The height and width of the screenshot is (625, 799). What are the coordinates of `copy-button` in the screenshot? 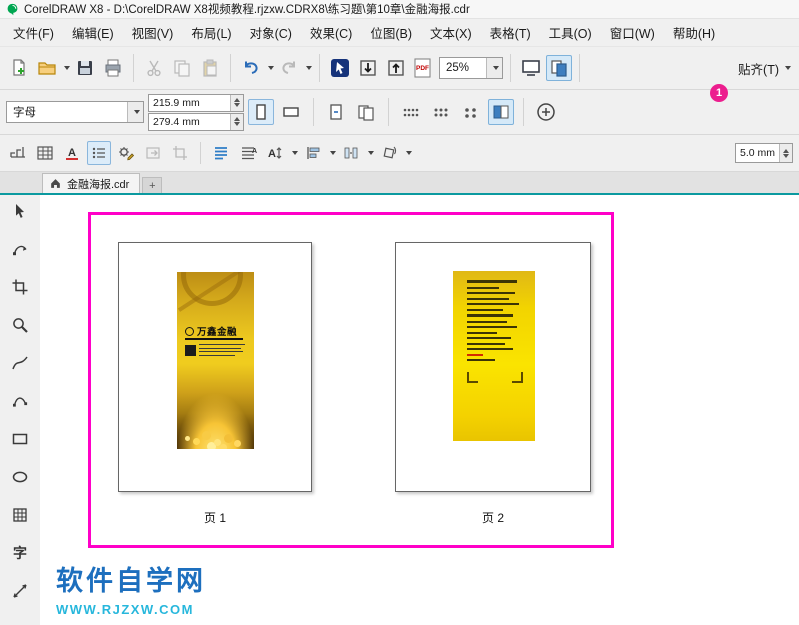 It's located at (182, 68).